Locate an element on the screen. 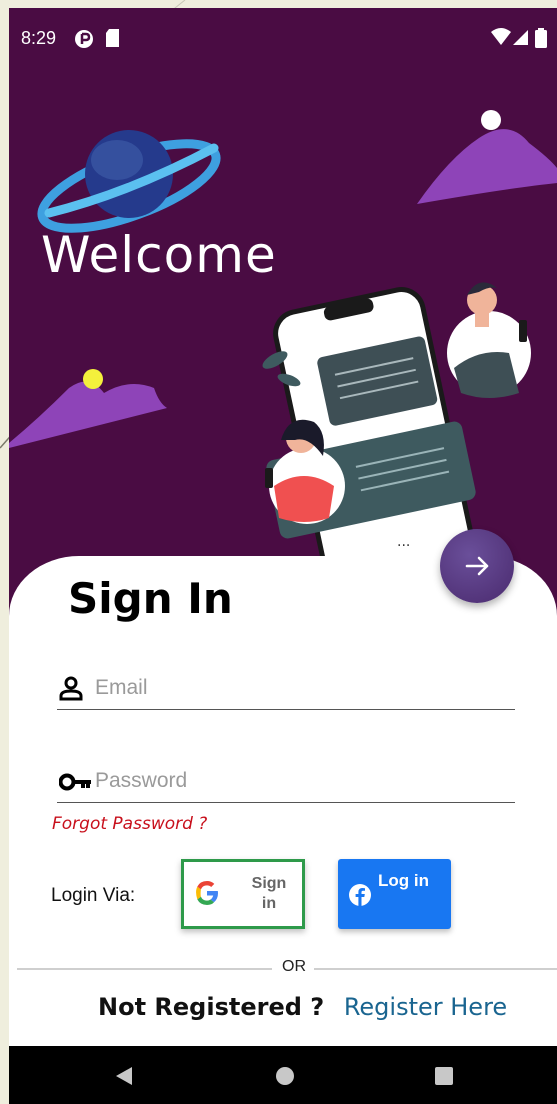 The image size is (557, 1104). divider-right is located at coordinates (435, 969).